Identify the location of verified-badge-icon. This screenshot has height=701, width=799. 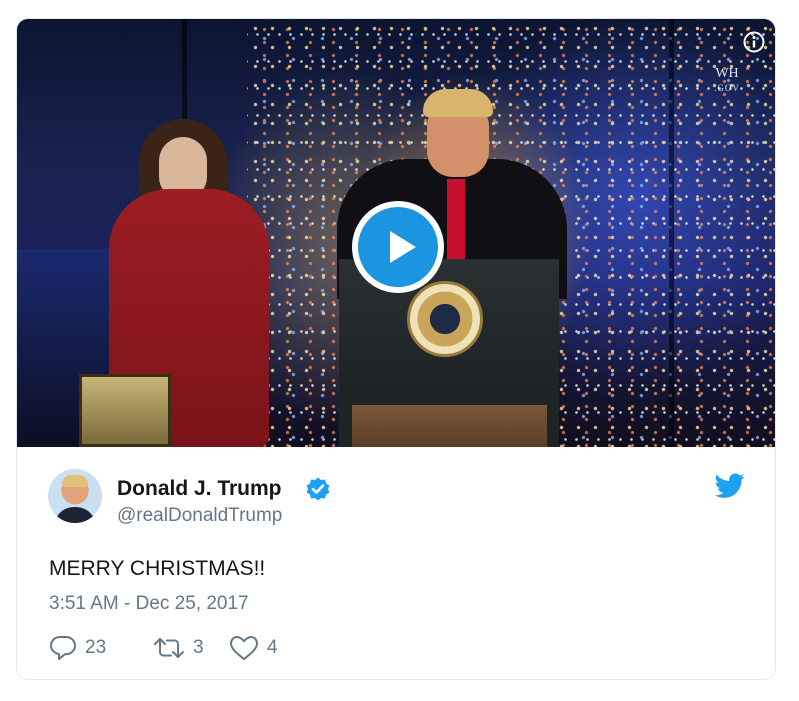
(318, 489).